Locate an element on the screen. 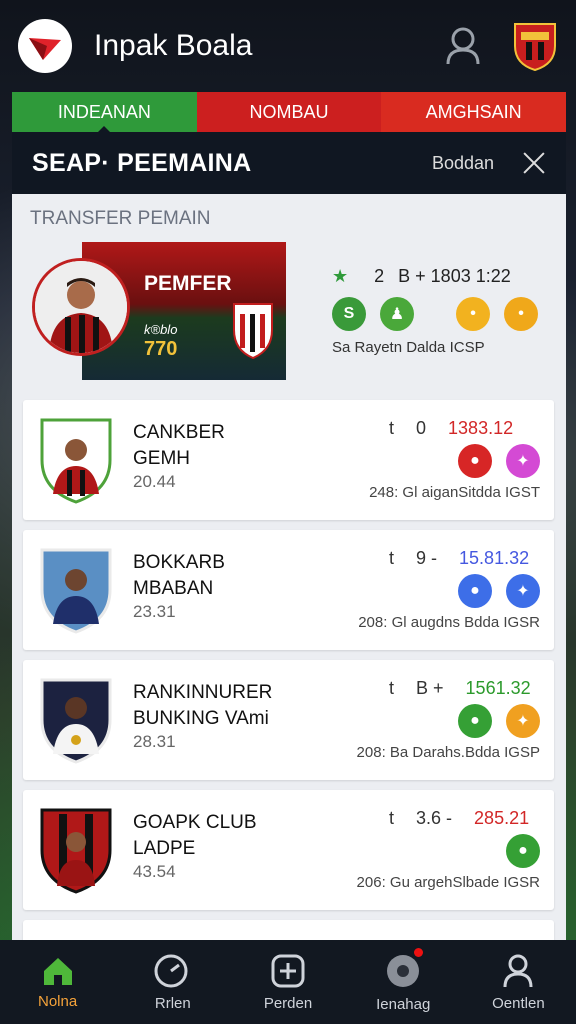 The image size is (576, 1024). nav-label: Rrlen is located at coordinates (172, 1003).